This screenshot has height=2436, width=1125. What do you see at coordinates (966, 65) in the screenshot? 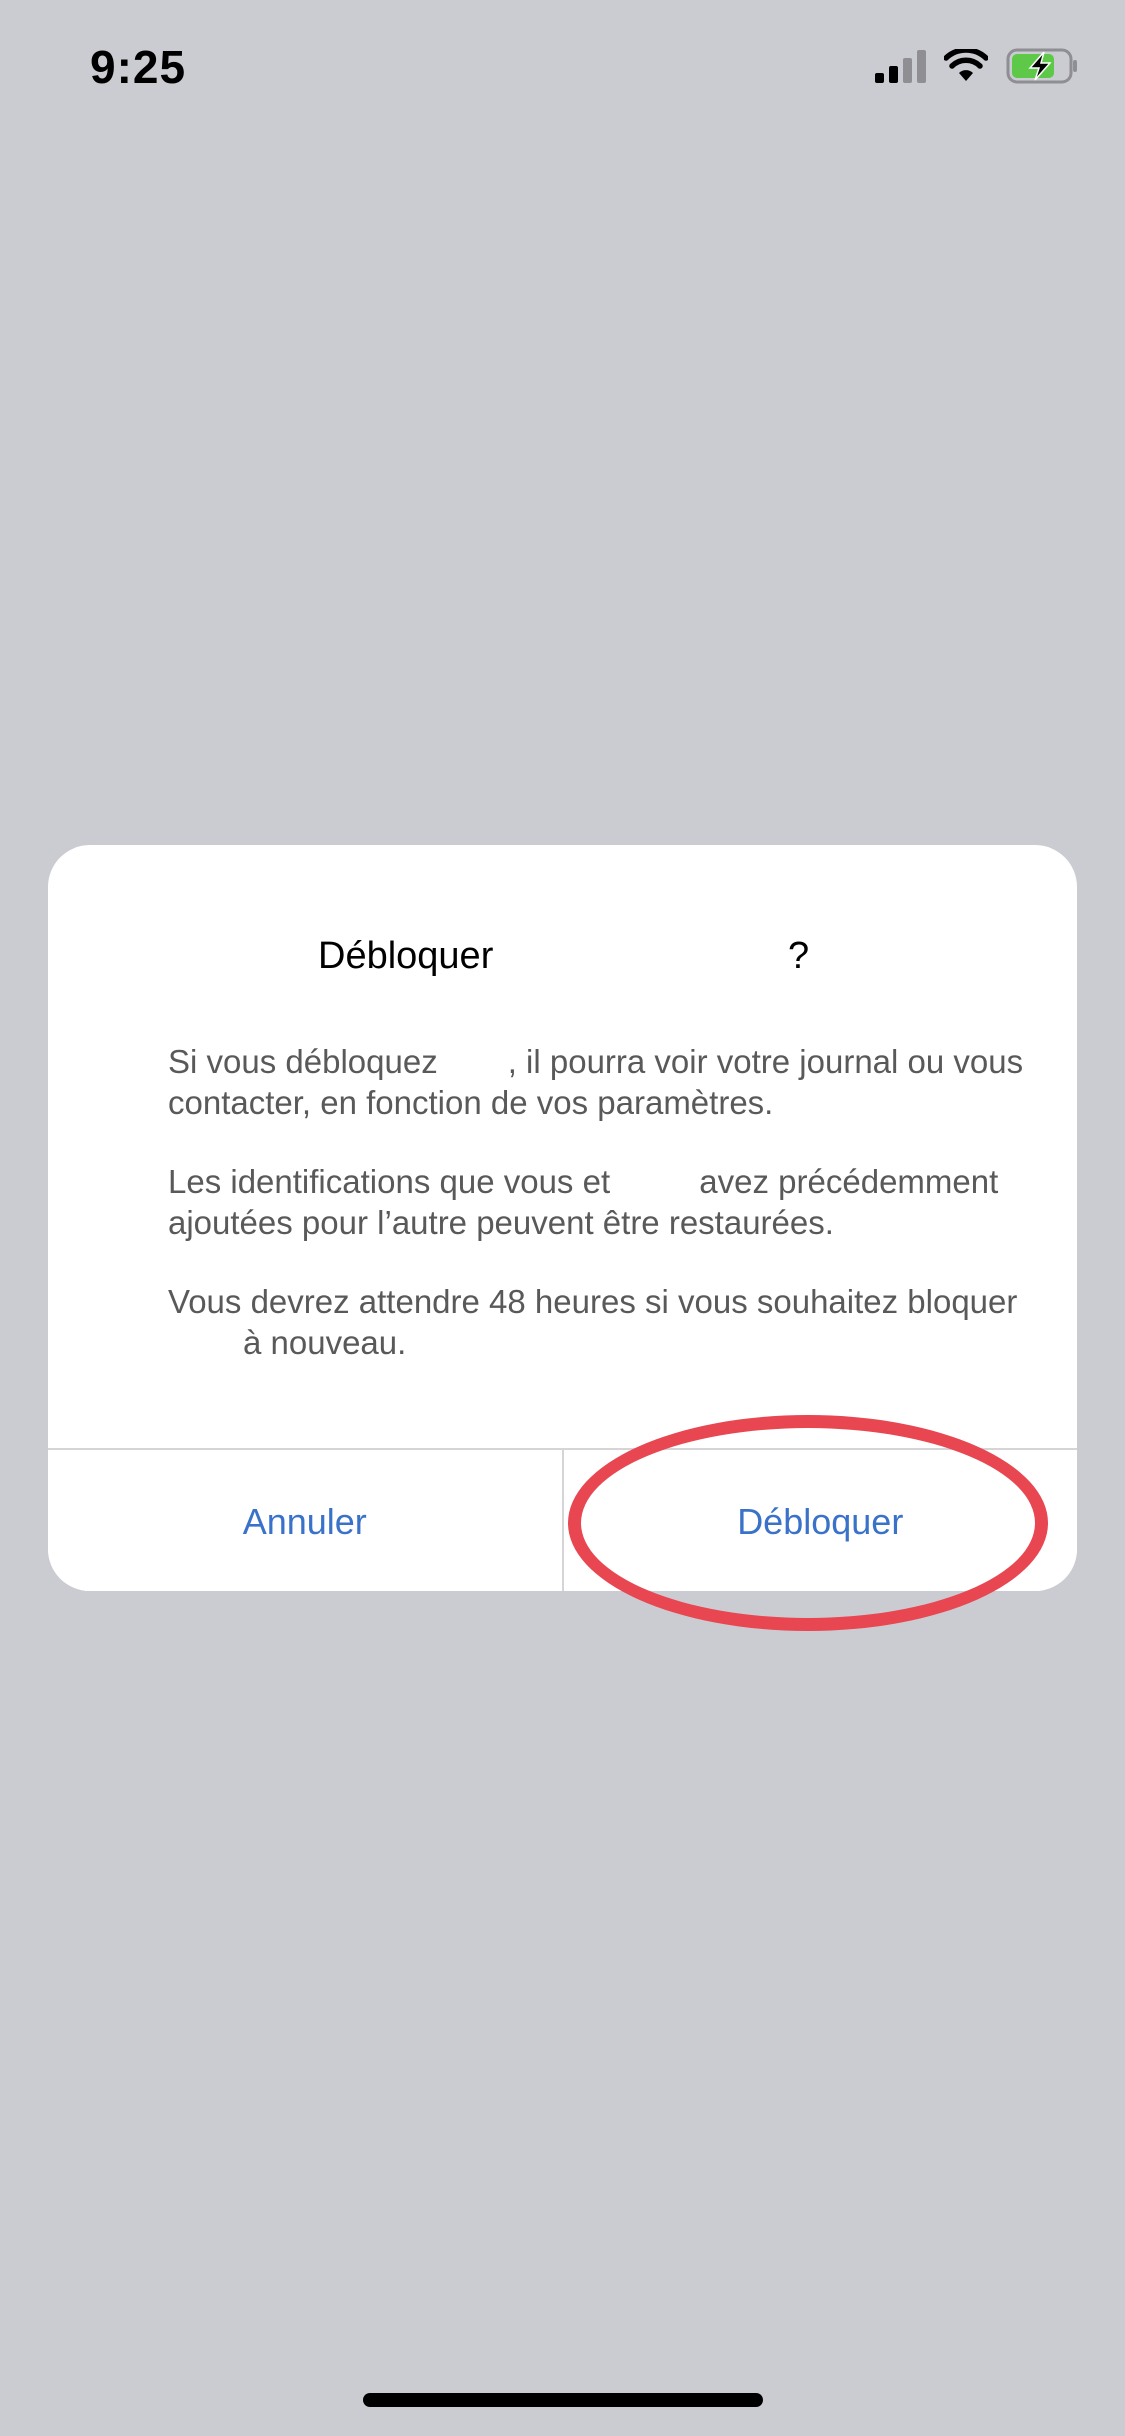
I see `wifi-icon` at bounding box center [966, 65].